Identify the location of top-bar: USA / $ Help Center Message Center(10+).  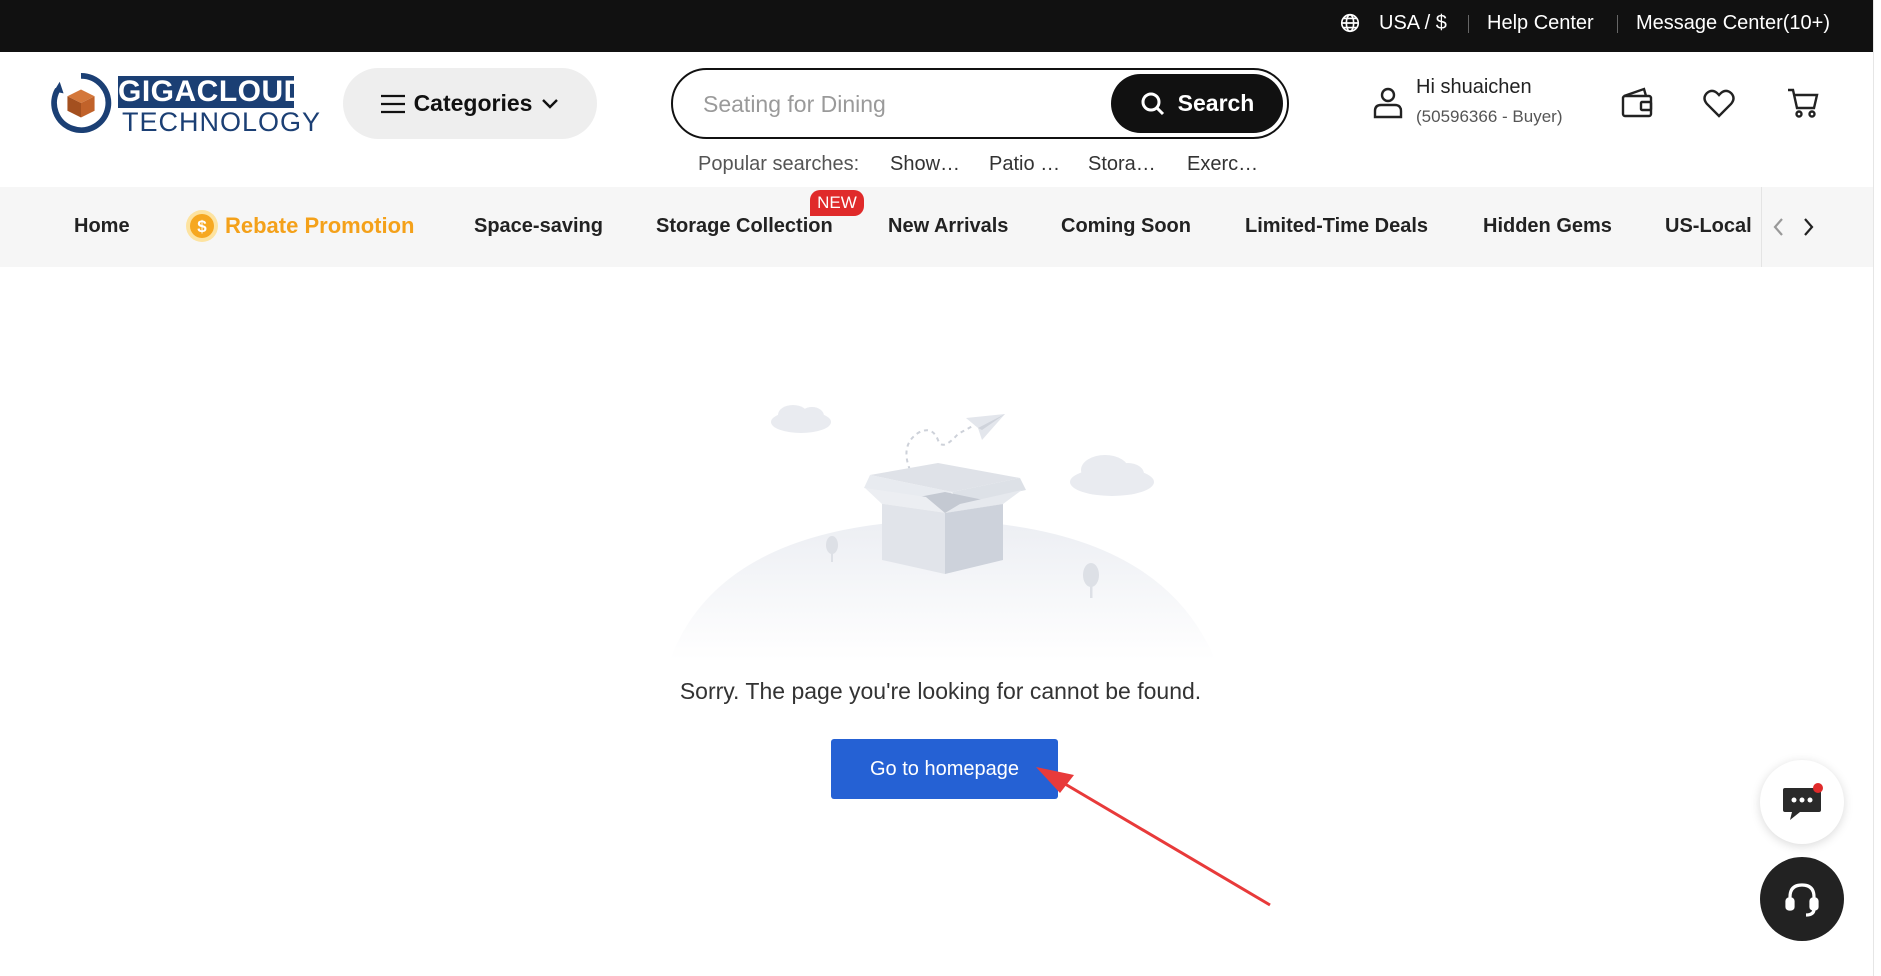
(936, 26).